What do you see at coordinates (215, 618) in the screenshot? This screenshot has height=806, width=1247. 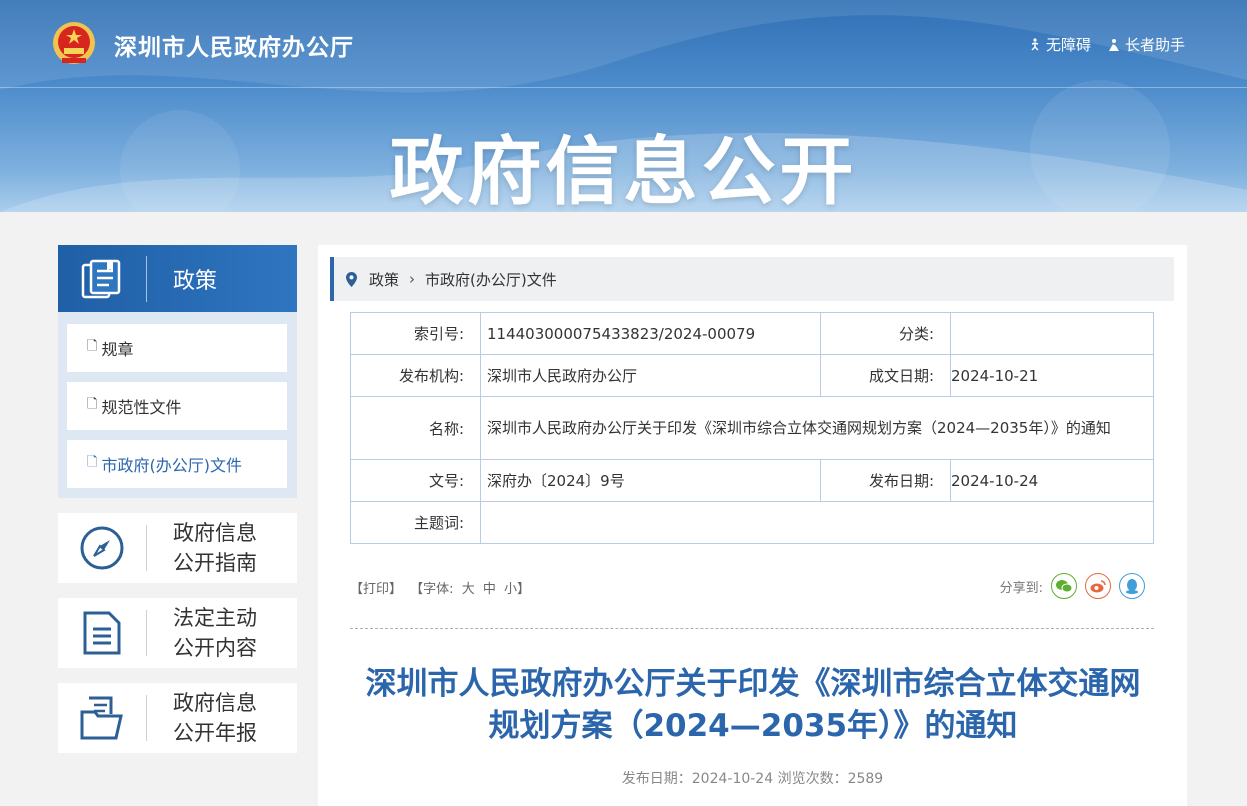 I see `card-line: 法定主动` at bounding box center [215, 618].